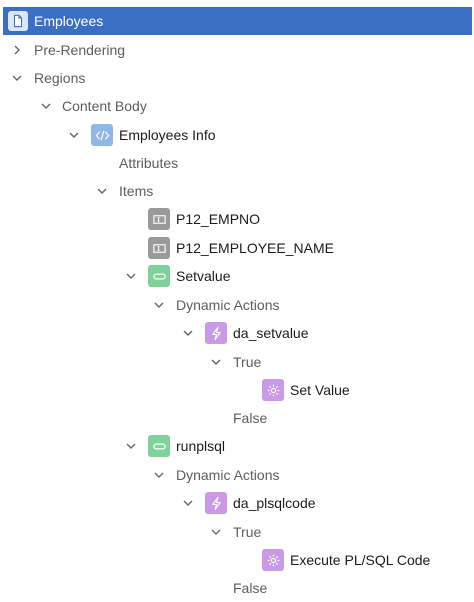  I want to click on tree-node-attributes: Attributes, so click(237, 163).